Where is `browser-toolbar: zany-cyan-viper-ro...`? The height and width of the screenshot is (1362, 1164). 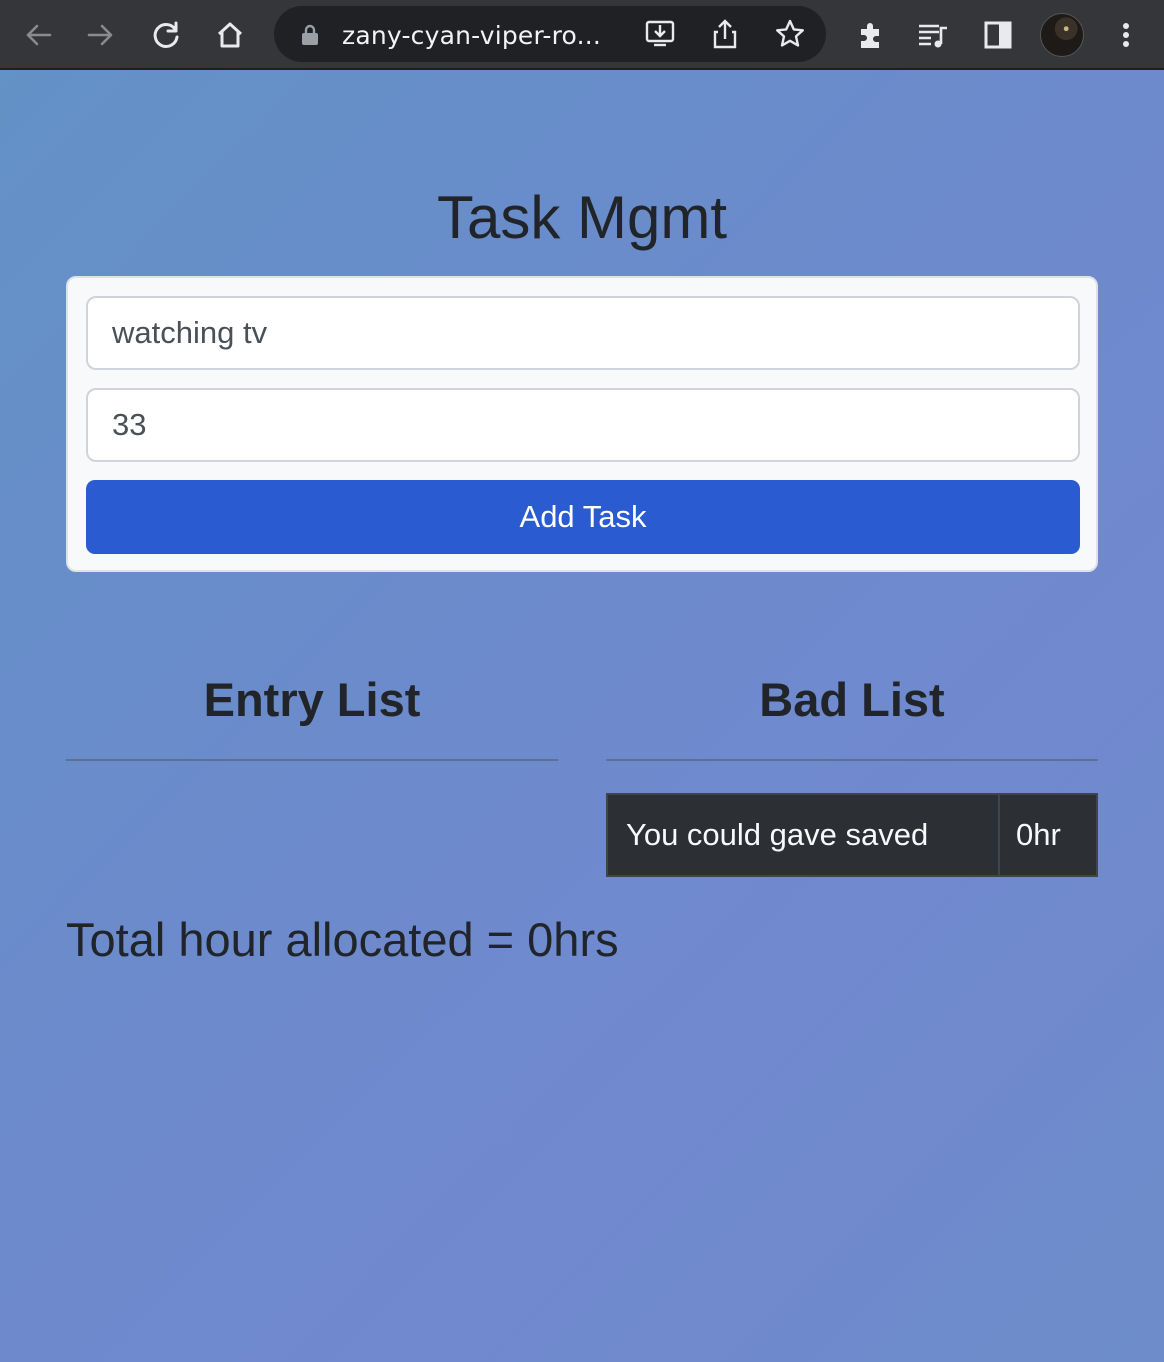 browser-toolbar: zany-cyan-viper-ro... is located at coordinates (582, 35).